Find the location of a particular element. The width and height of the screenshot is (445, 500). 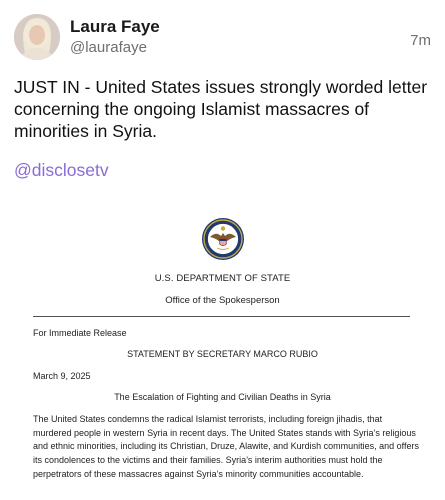

mention-link: @disclosetv is located at coordinates (61, 170).